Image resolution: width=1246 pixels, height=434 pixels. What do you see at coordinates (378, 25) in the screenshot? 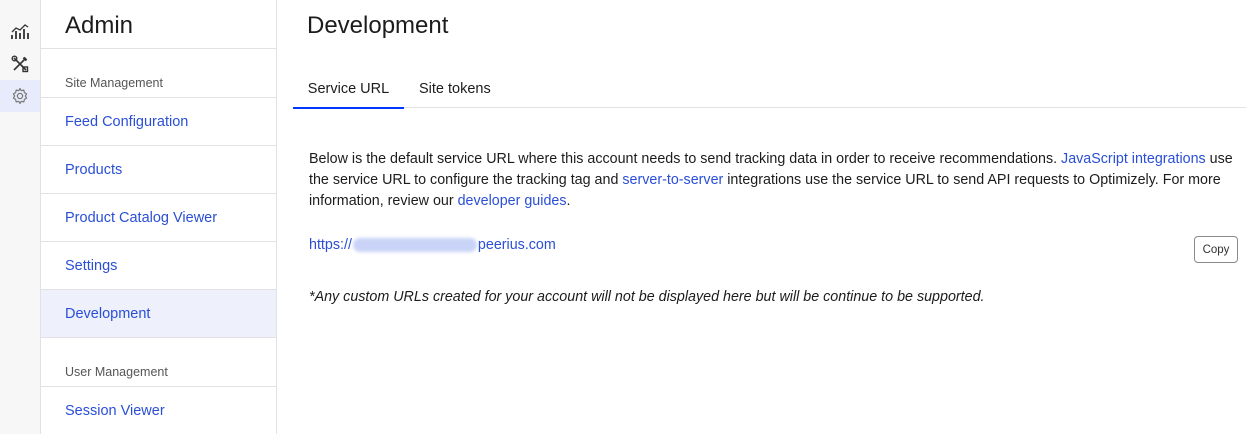
I see `page-title: Development` at bounding box center [378, 25].